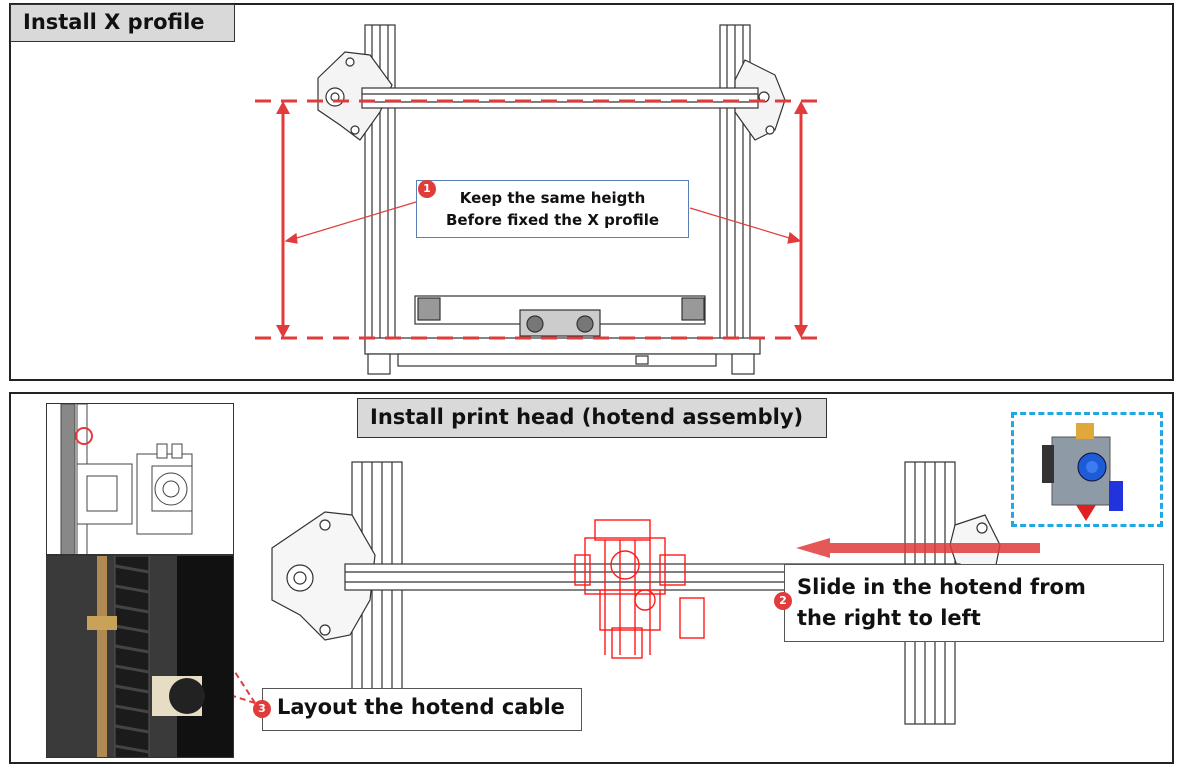 The width and height of the screenshot is (1181, 769). What do you see at coordinates (1082, 472) in the screenshot?
I see `hotend-render` at bounding box center [1082, 472].